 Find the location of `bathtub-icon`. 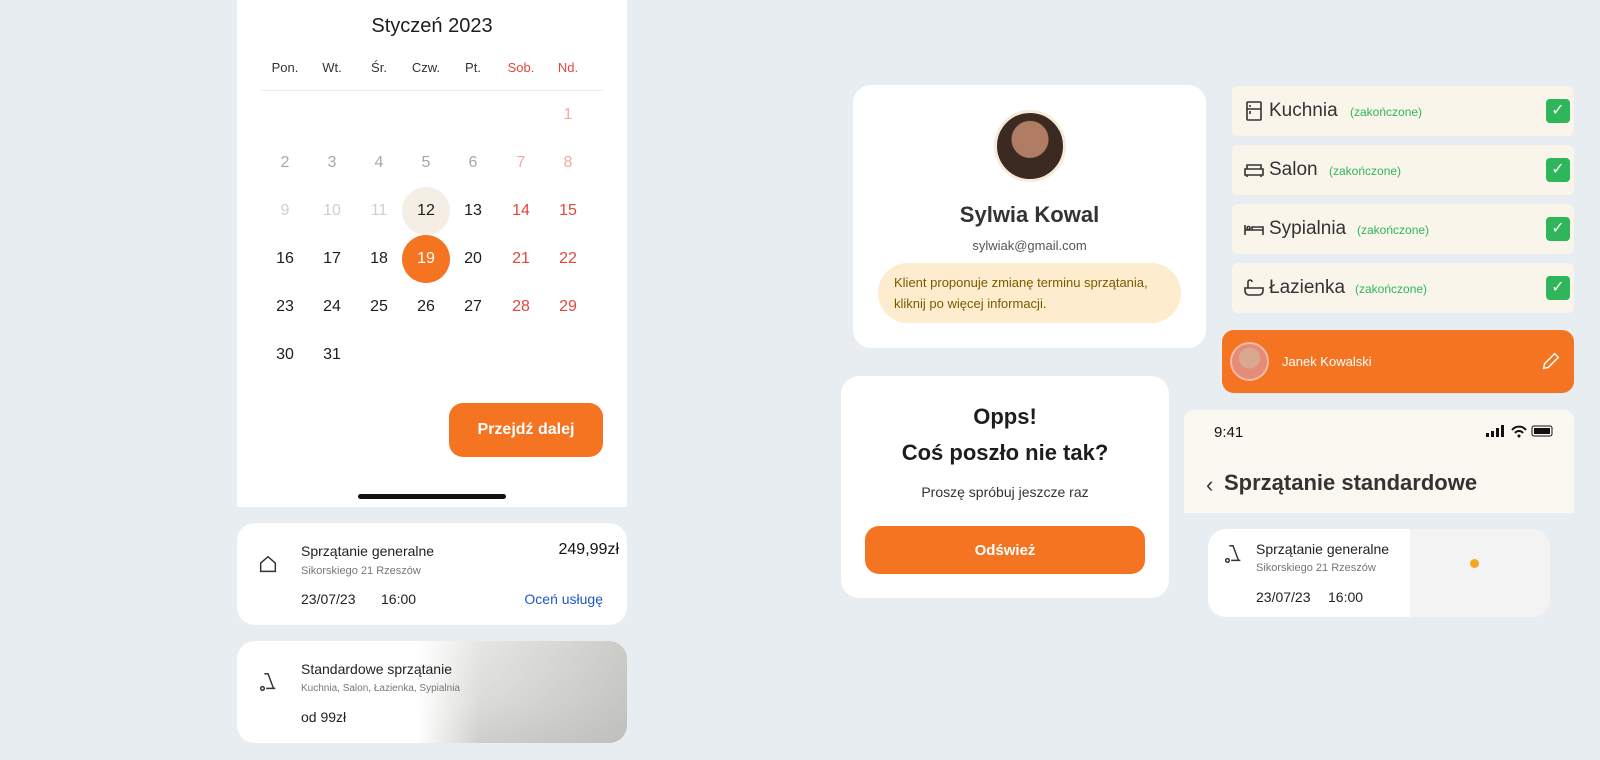

bathtub-icon is located at coordinates (1254, 287).